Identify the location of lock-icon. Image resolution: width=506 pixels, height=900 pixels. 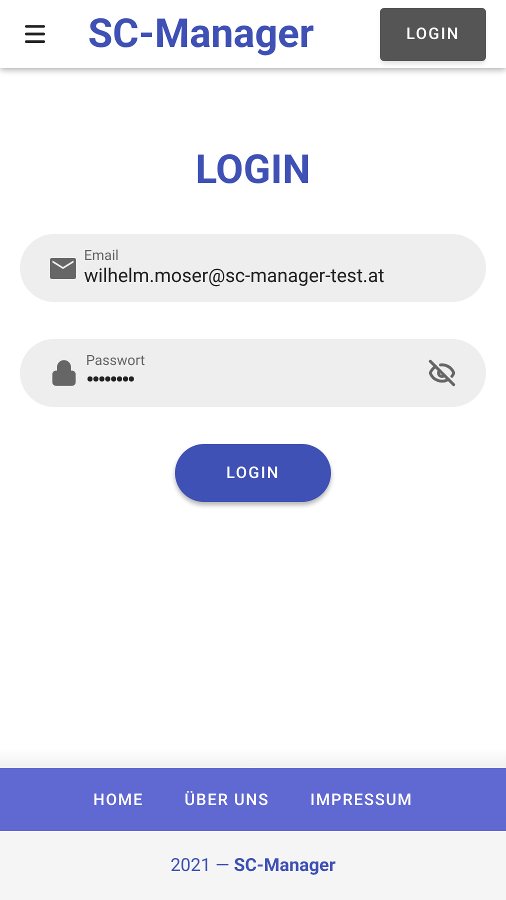
(64, 373).